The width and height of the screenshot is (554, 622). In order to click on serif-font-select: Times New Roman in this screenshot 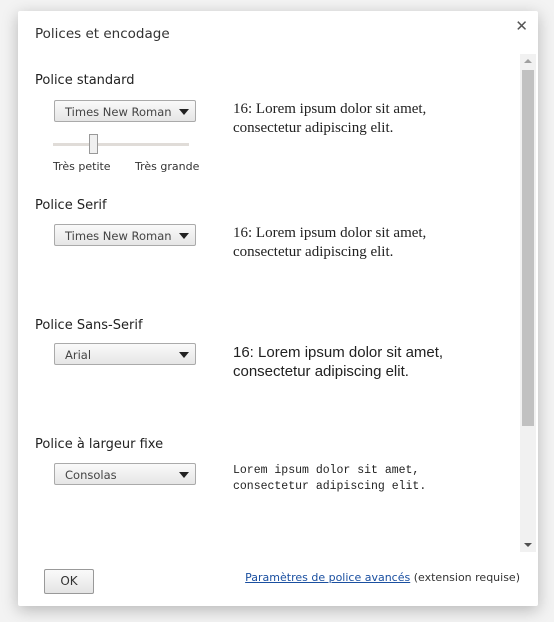, I will do `click(125, 235)`.